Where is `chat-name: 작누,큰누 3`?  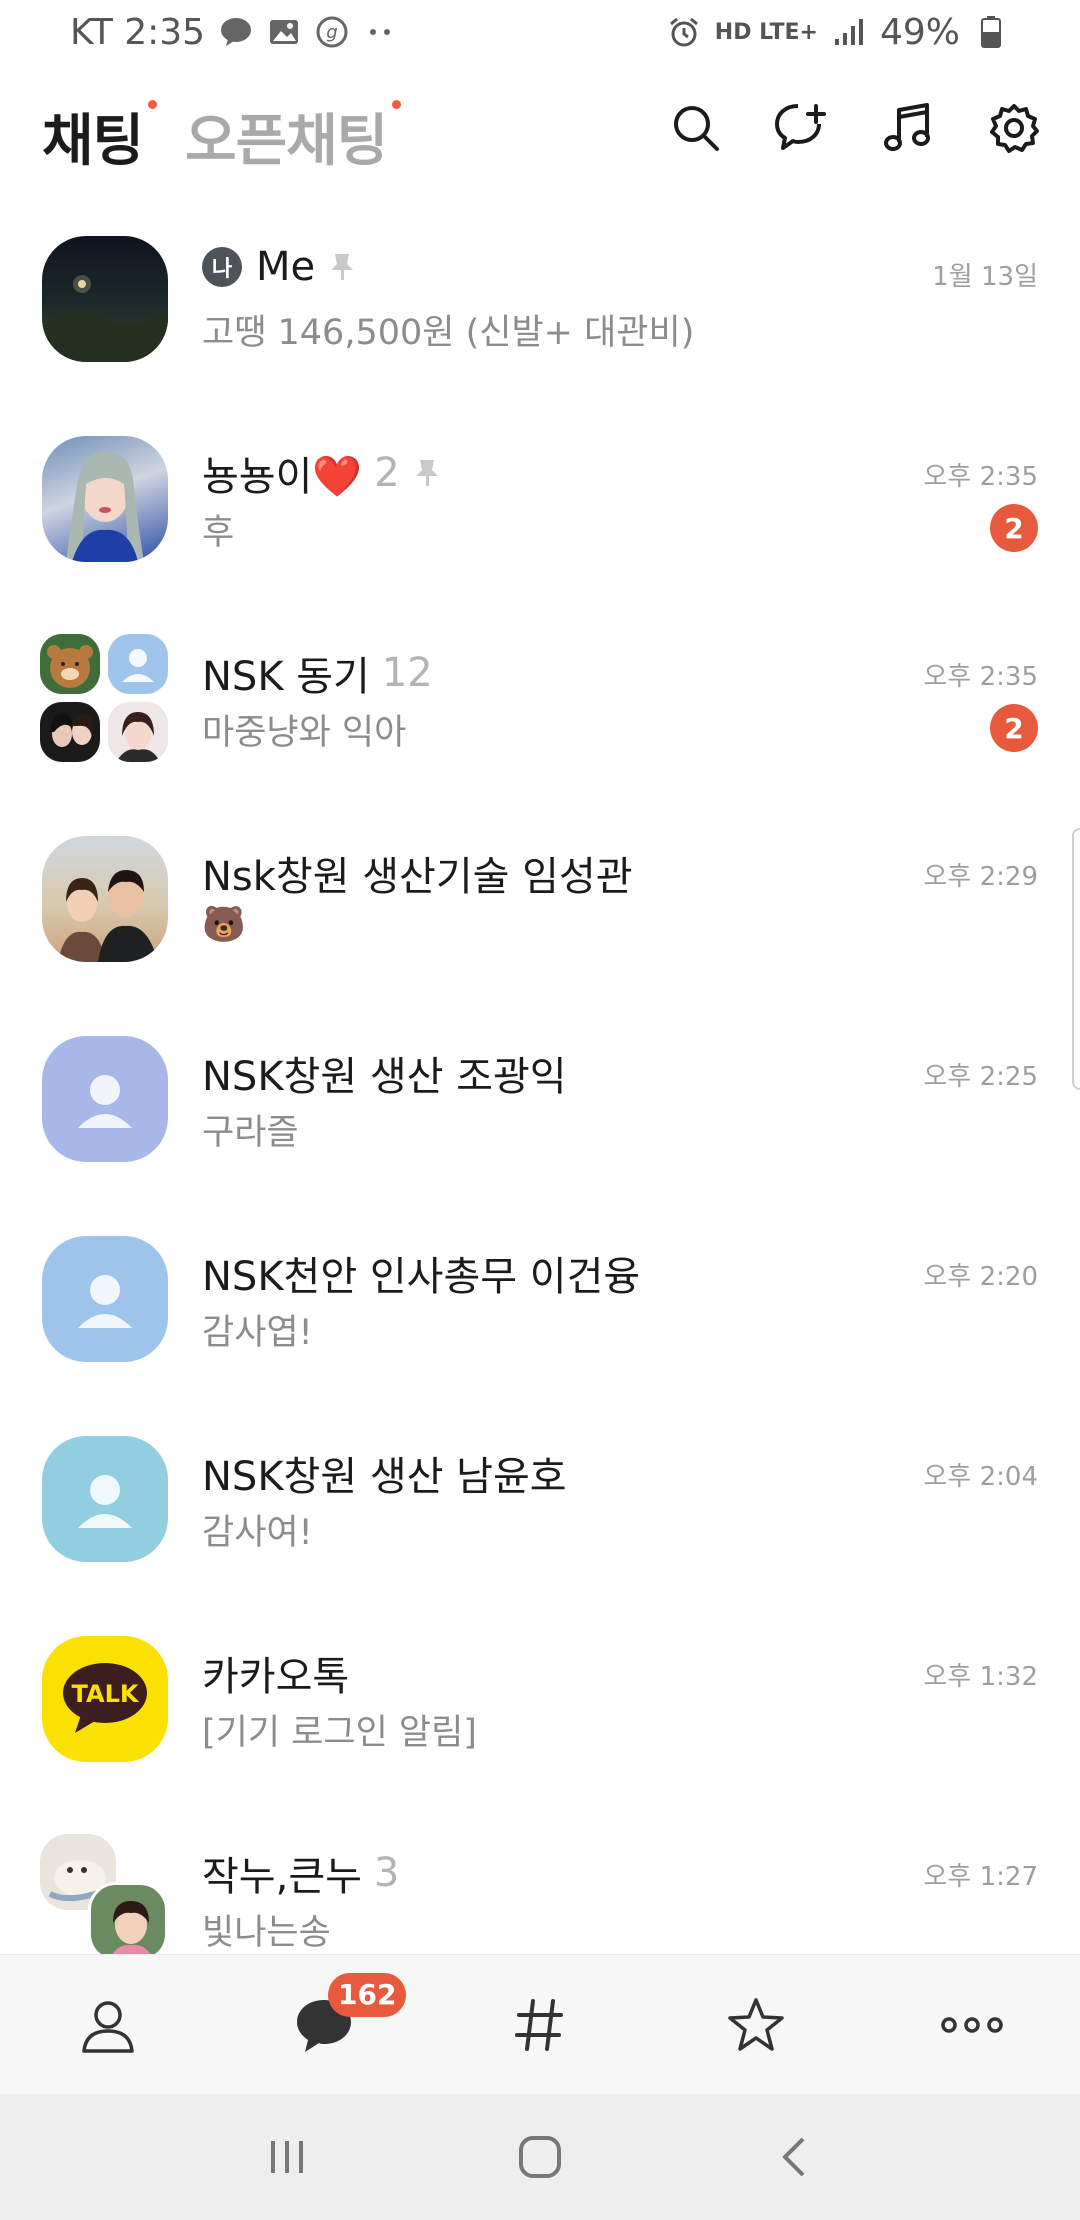 chat-name: 작누,큰누 3 is located at coordinates (300, 1873).